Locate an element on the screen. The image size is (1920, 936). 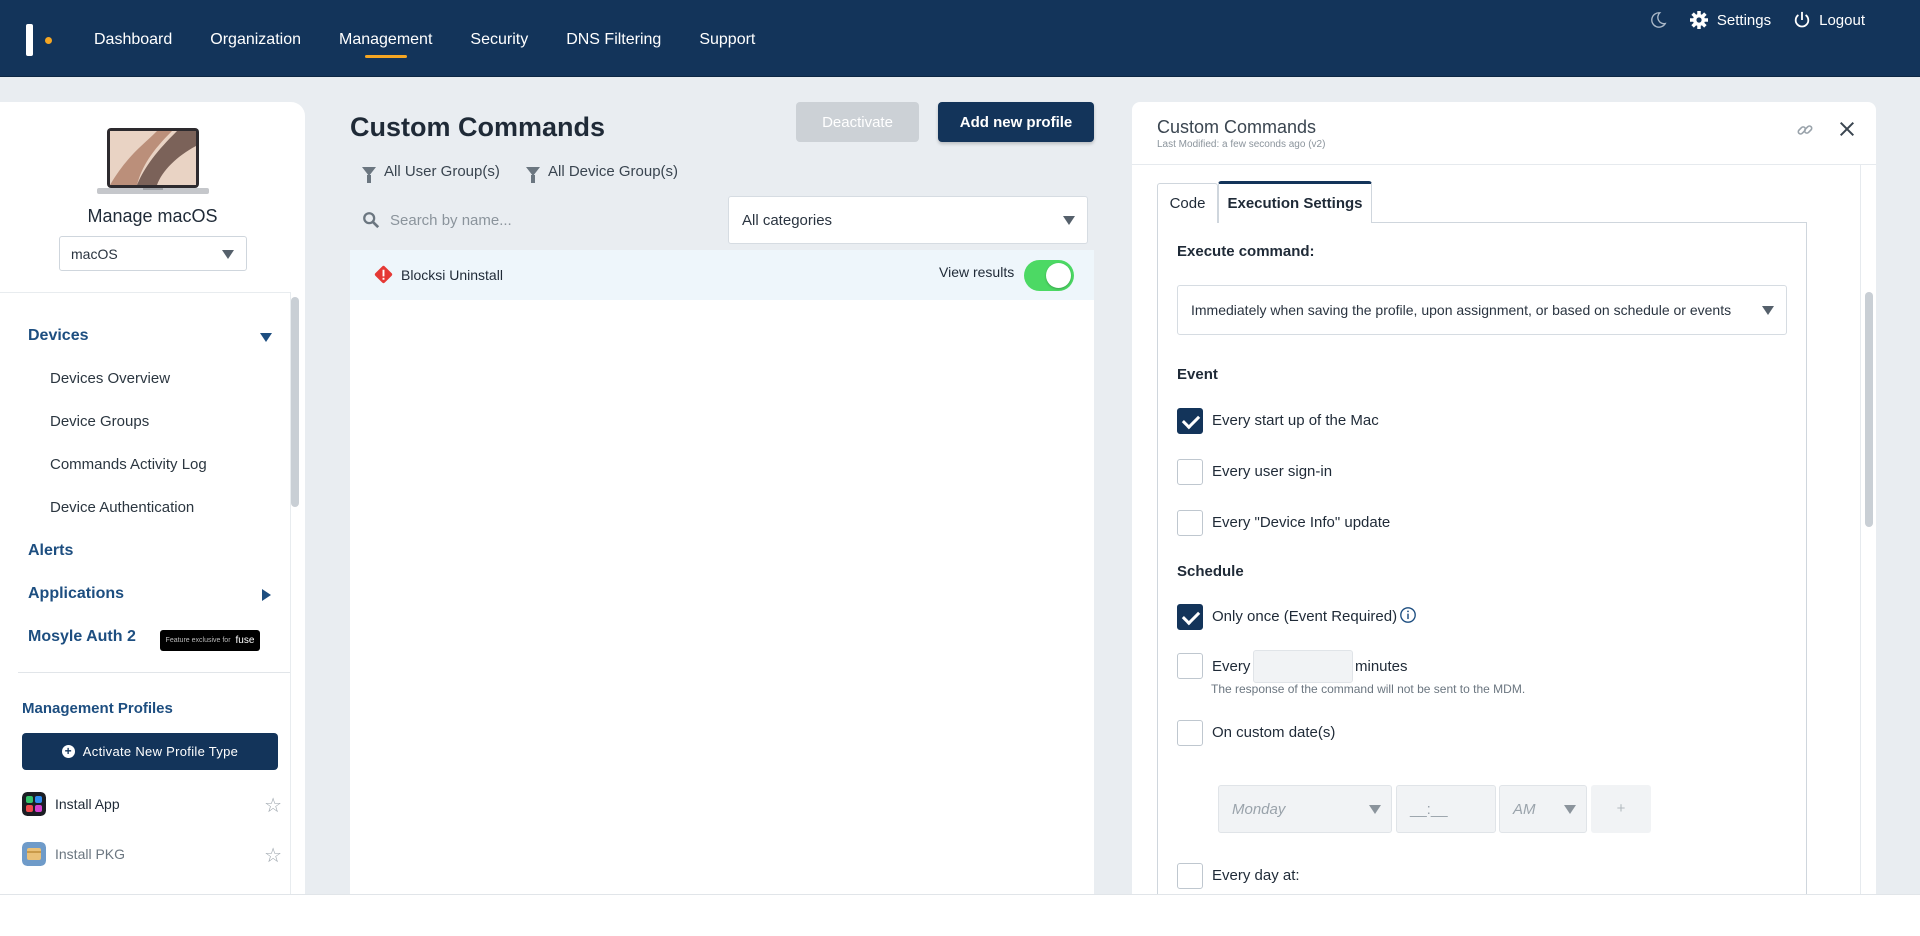
close-icon is located at coordinates (1847, 129).